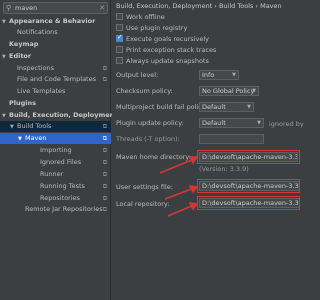 Image resolution: width=320 pixels, height=300 pixels. I want to click on tree-item-label: Maven, so click(36, 138).